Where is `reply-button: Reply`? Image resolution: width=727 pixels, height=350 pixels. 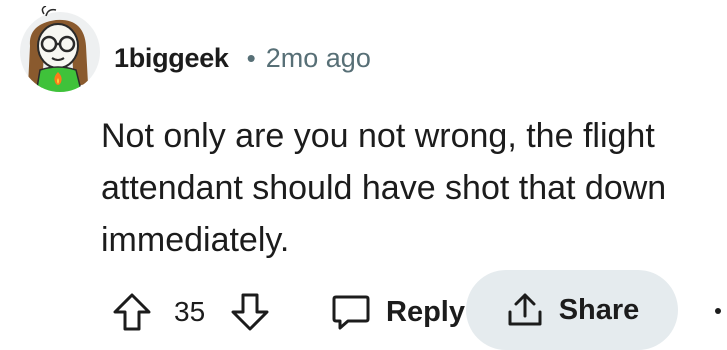
reply-button: Reply is located at coordinates (397, 312).